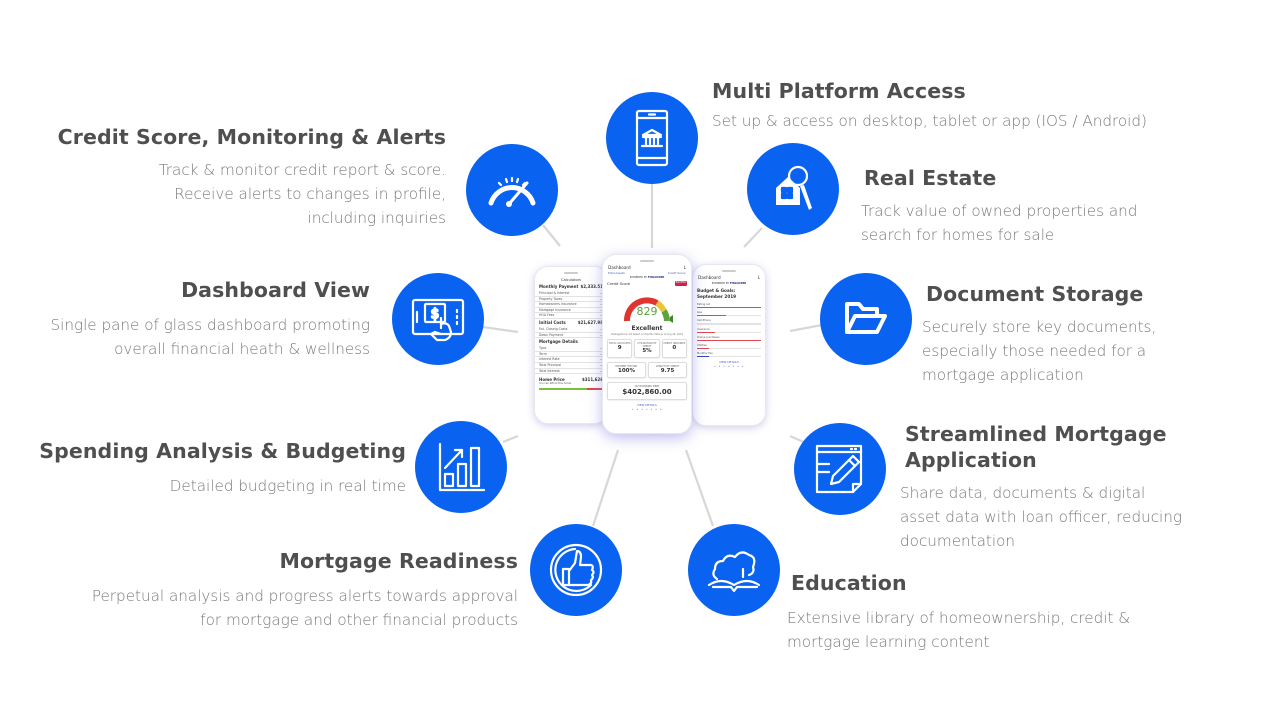 The image size is (1280, 720). I want to click on credit-score-value: 829, so click(647, 311).